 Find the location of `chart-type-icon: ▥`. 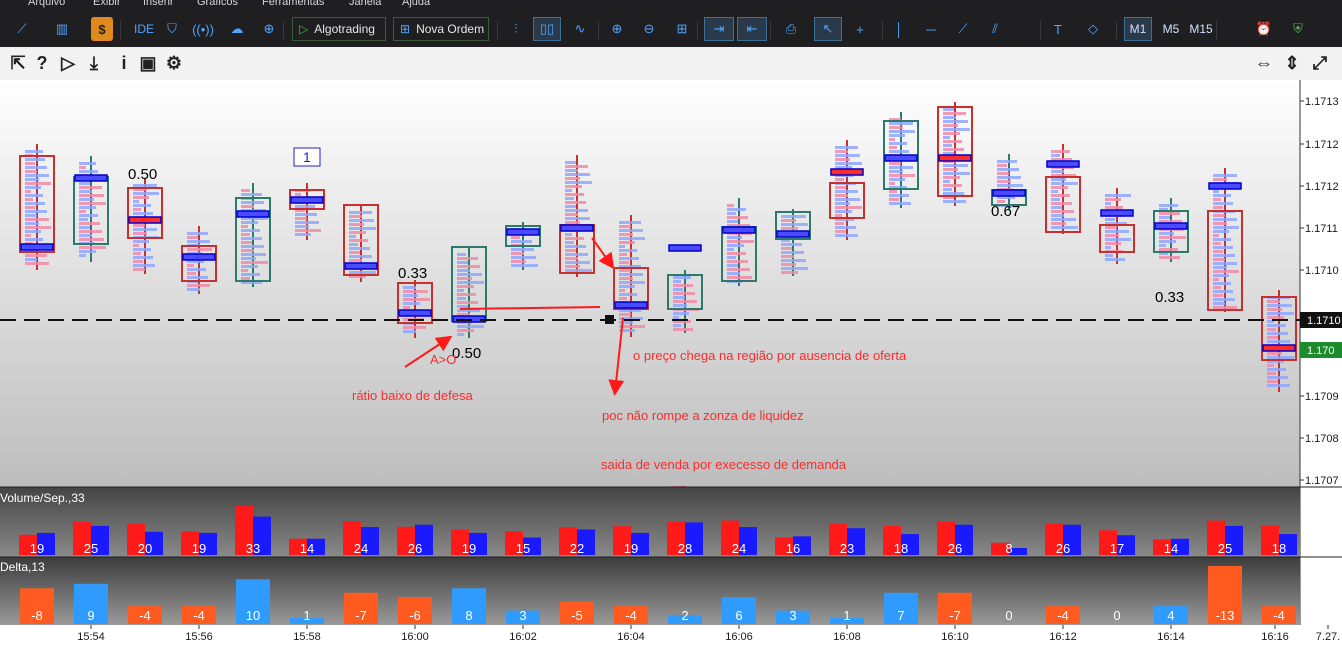

chart-type-icon: ▥ is located at coordinates (62, 29).